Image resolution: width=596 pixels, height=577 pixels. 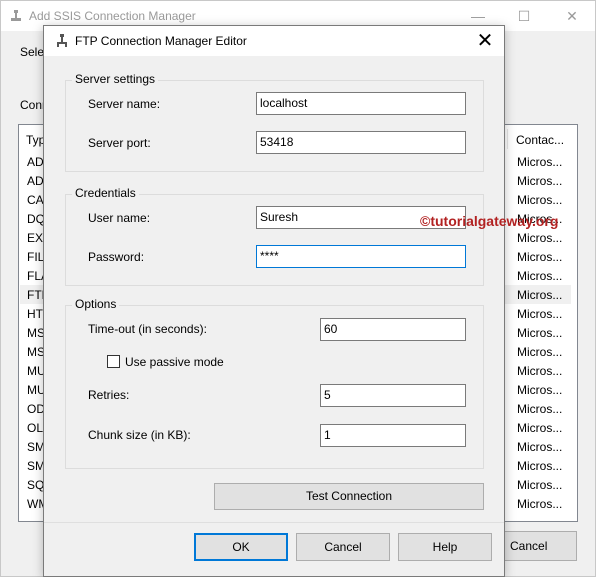 I want to click on server-port-label: Server port:, so click(x=119, y=143).